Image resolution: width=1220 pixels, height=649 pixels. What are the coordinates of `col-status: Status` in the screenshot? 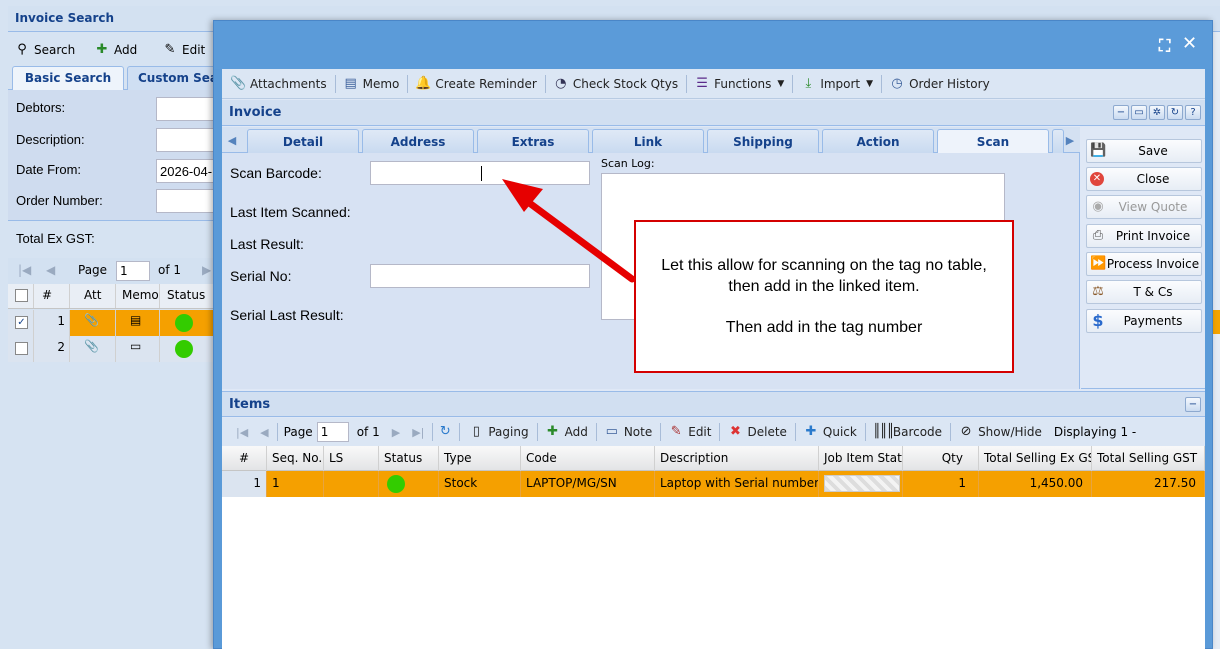 It's located at (409, 458).